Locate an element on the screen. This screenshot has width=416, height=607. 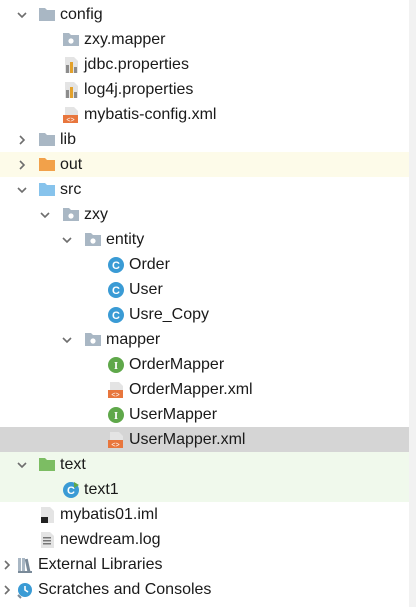
tree-item-entity: entity is located at coordinates (204, 239).